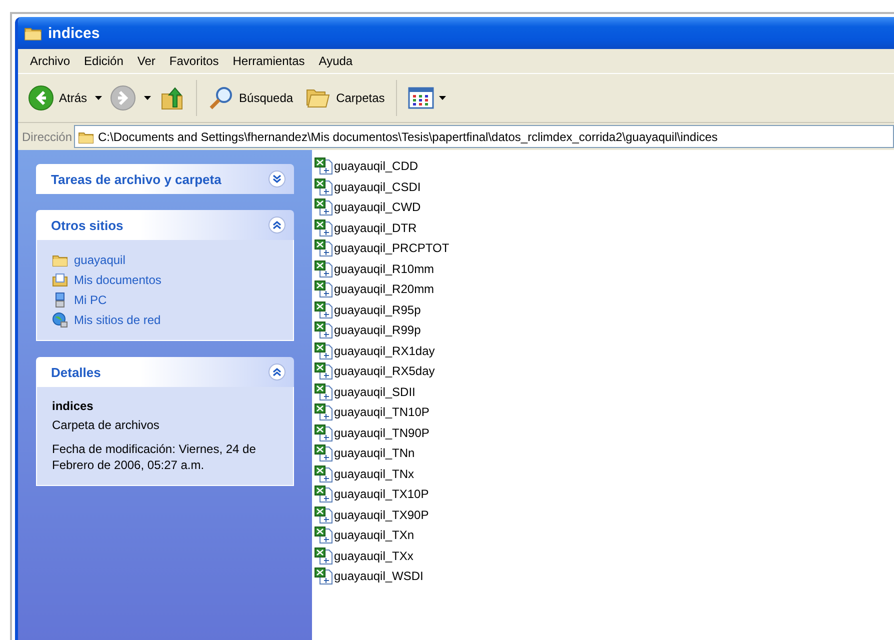  I want to click on file-name: guayauqil_SDII, so click(375, 391).